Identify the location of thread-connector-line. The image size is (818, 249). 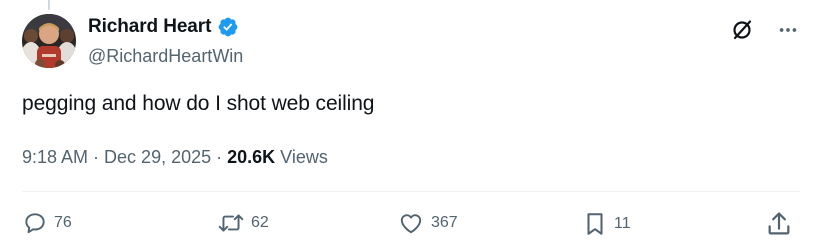
(49, 5).